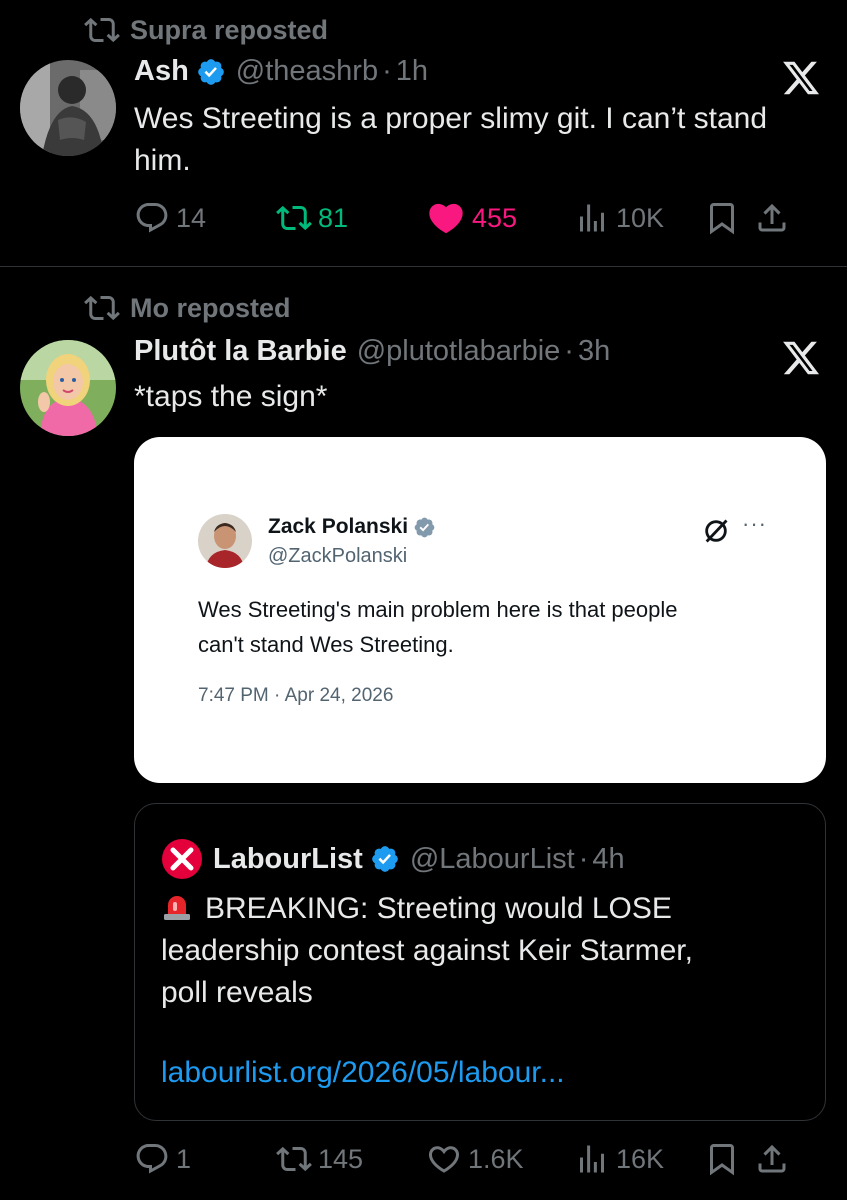 The height and width of the screenshot is (1200, 847). I want to click on tweet-text: *taps the sign*, so click(231, 396).